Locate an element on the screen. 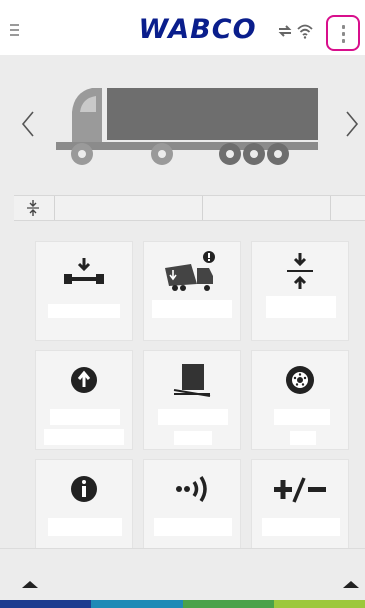 The height and width of the screenshot is (608, 365). plus-minus-icon is located at coordinates (300, 489).